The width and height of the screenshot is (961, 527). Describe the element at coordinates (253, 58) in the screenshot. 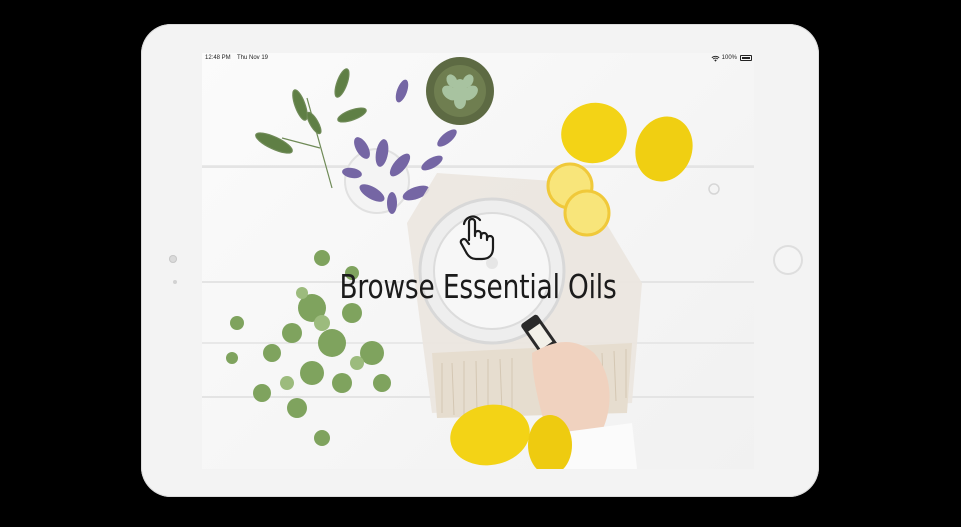

I see `status-date: Thu Nov 19` at that location.